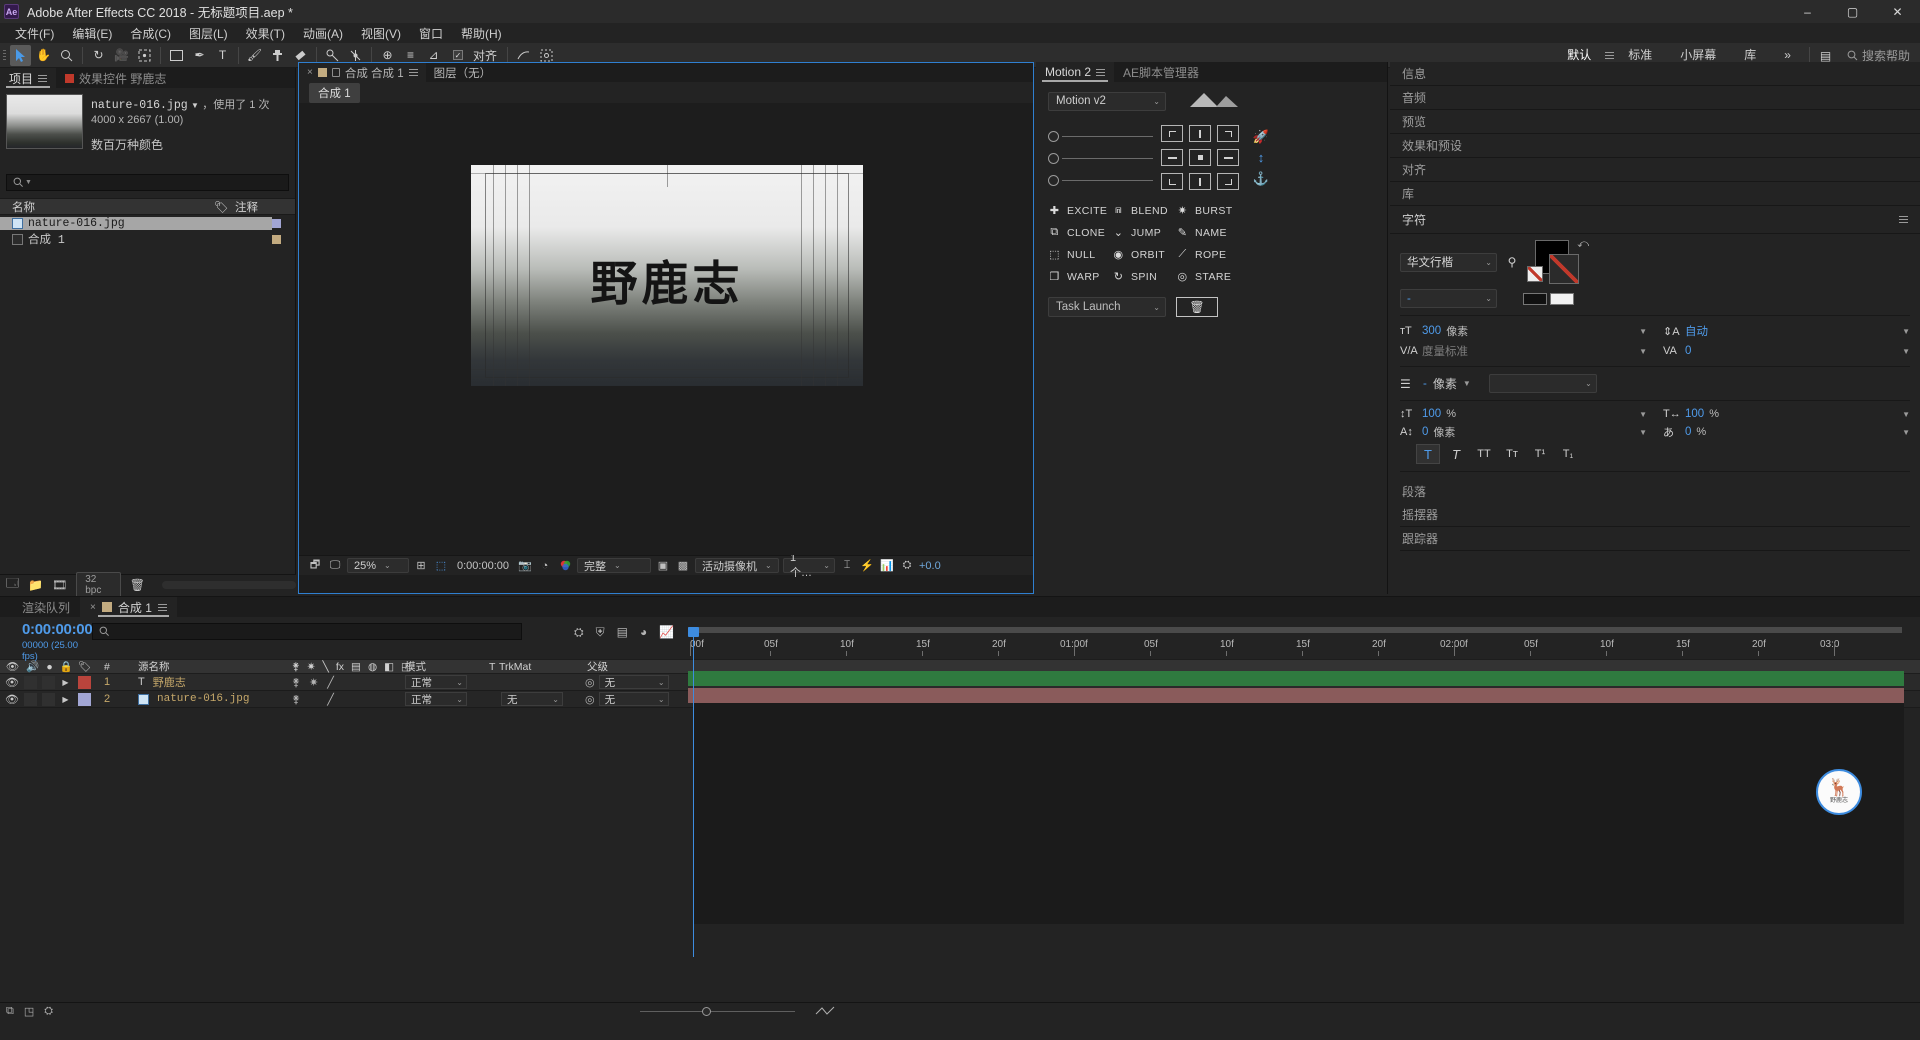  I want to click on anchor-icon: ⚓, so click(1261, 179).